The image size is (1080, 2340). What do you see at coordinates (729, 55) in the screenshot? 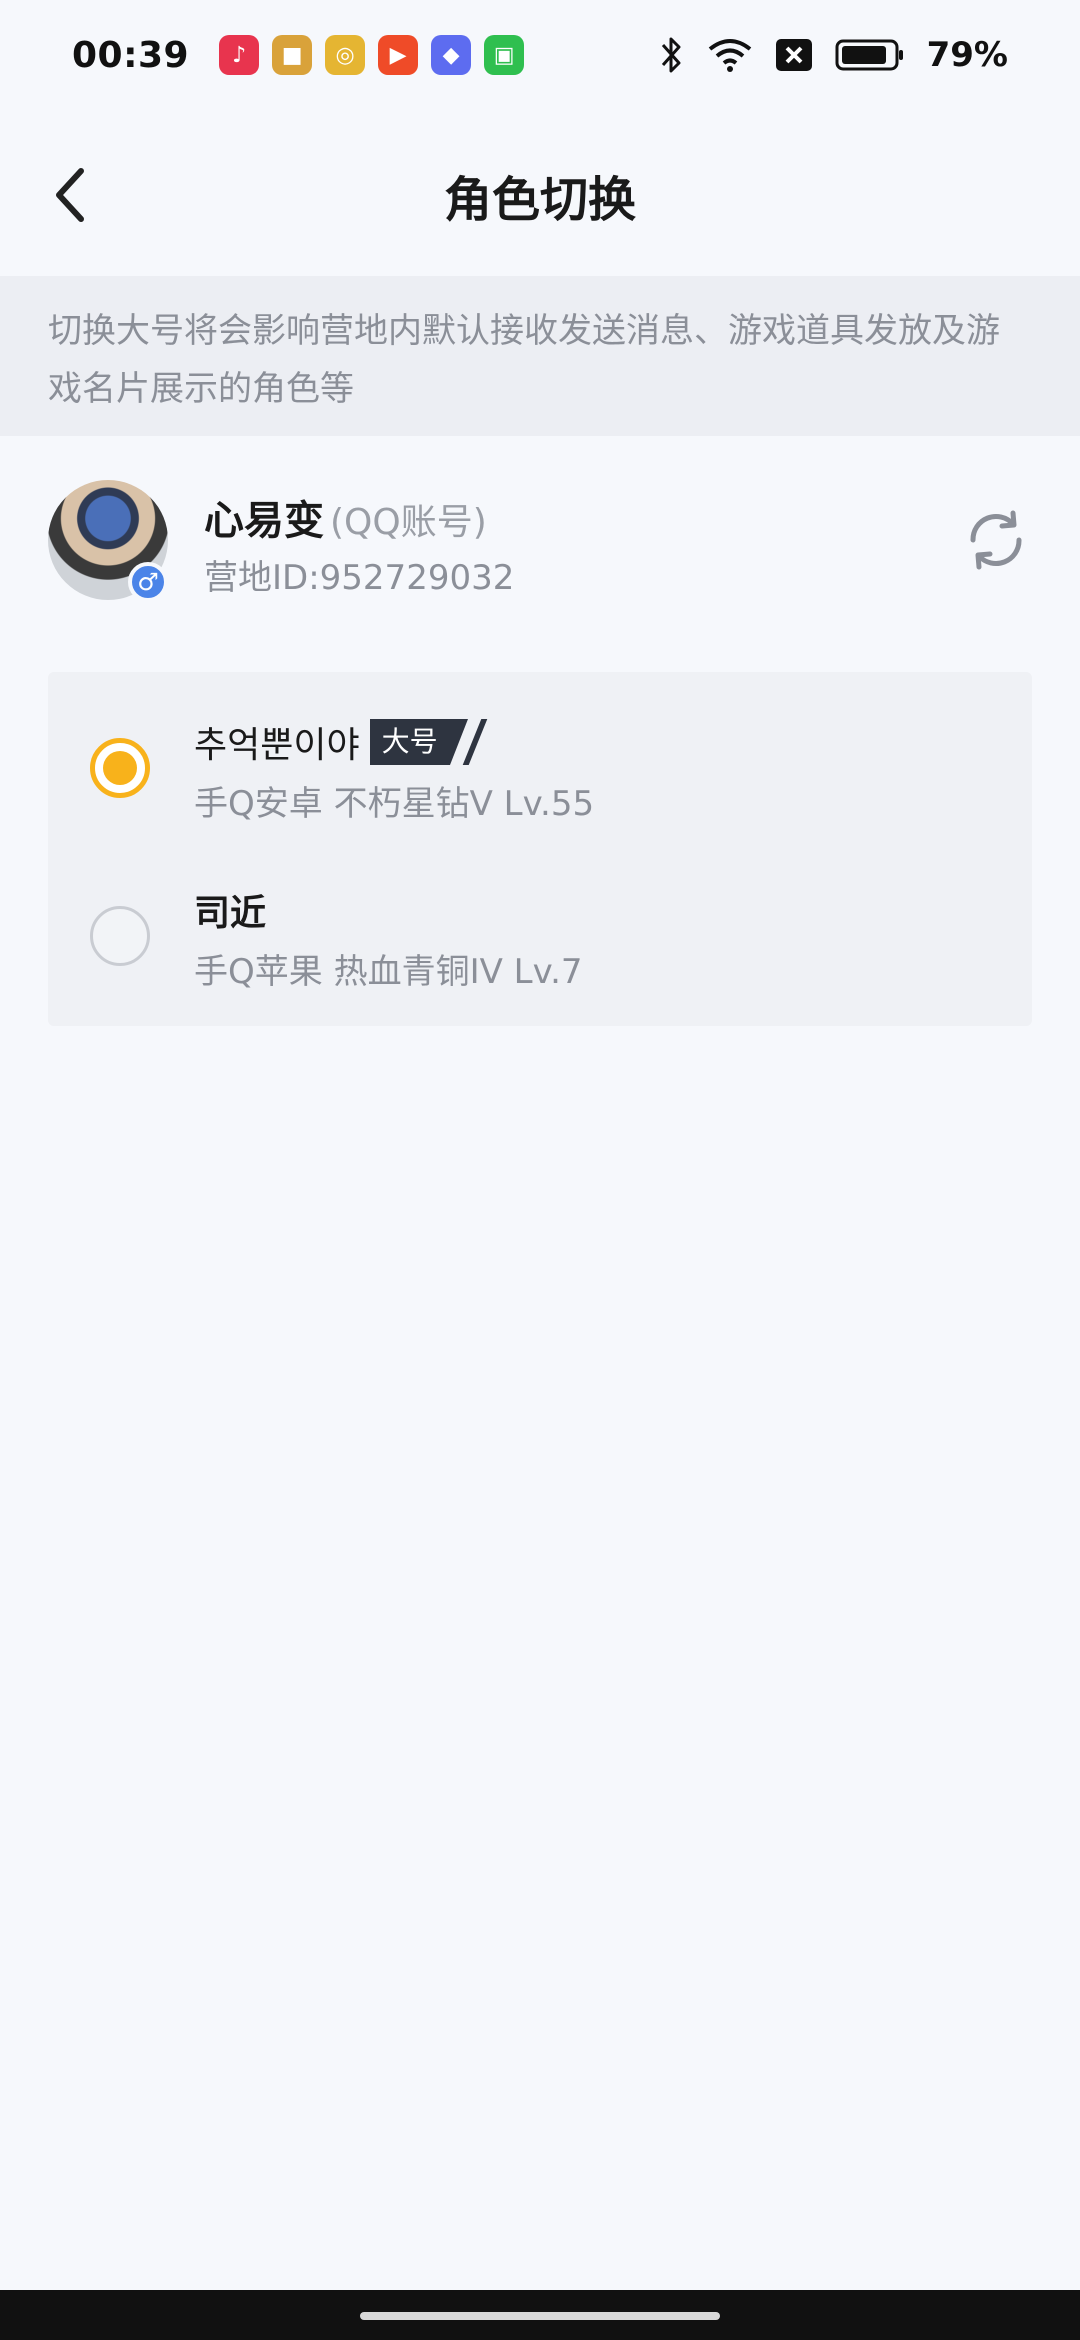
I see `wifi-icon` at bounding box center [729, 55].